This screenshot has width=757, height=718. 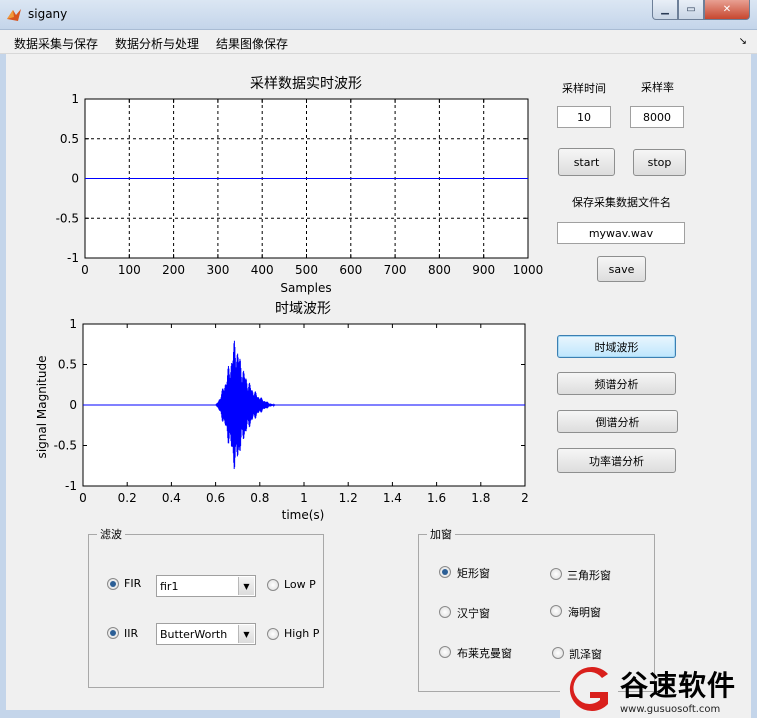 What do you see at coordinates (304, 498) in the screenshot?
I see `x-tick-label: 1` at bounding box center [304, 498].